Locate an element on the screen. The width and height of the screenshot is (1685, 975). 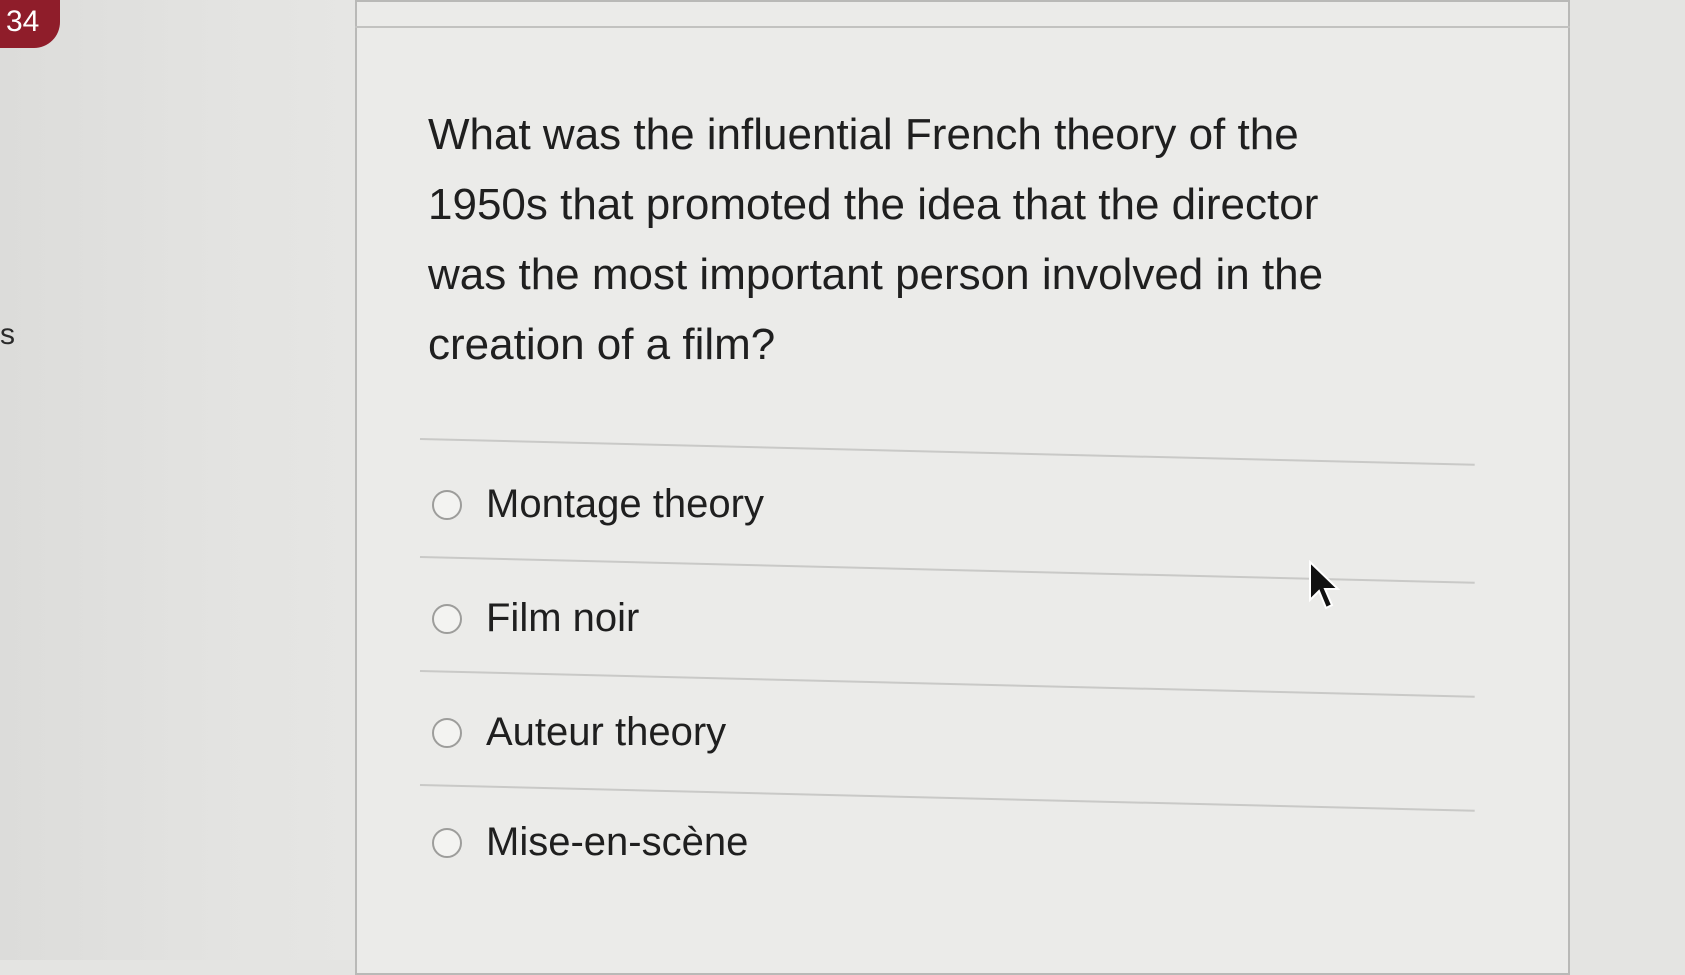
side-panel-letter: s is located at coordinates (7, 334).